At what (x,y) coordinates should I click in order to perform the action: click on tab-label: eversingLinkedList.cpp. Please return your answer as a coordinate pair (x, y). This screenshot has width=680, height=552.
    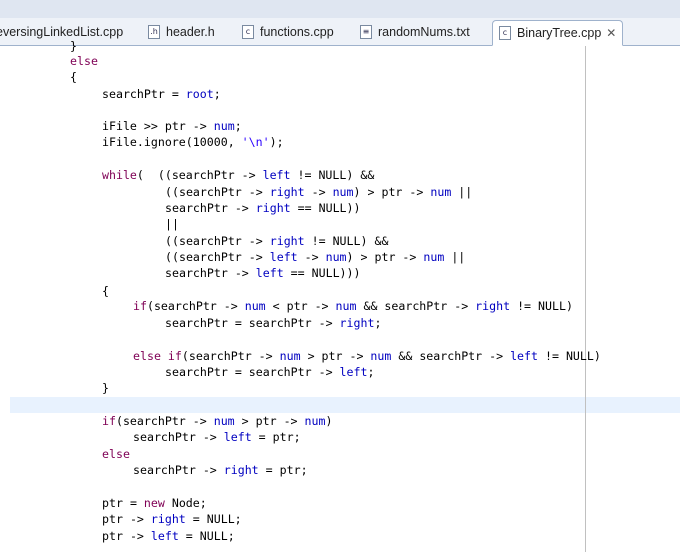
    Looking at the image, I should click on (62, 32).